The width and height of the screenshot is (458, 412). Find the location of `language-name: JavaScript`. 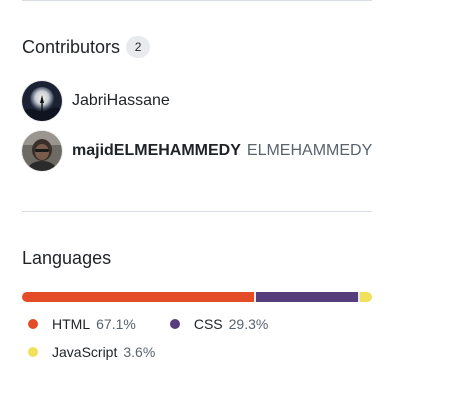

language-name: JavaScript is located at coordinates (85, 352).